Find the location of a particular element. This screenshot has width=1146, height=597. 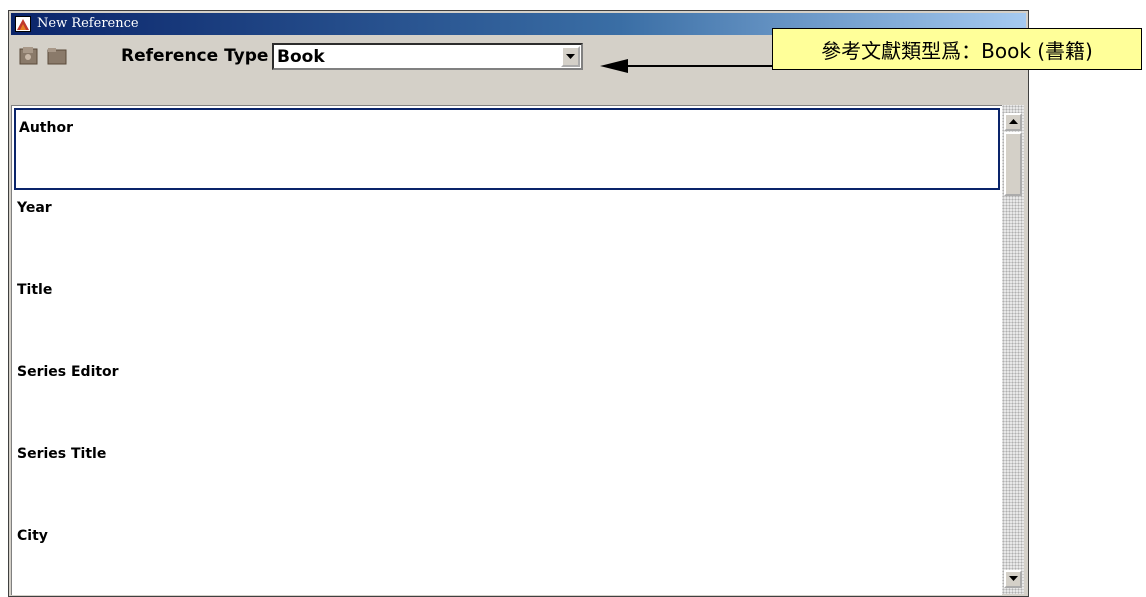

insert-citation-icon is located at coordinates (28, 56).